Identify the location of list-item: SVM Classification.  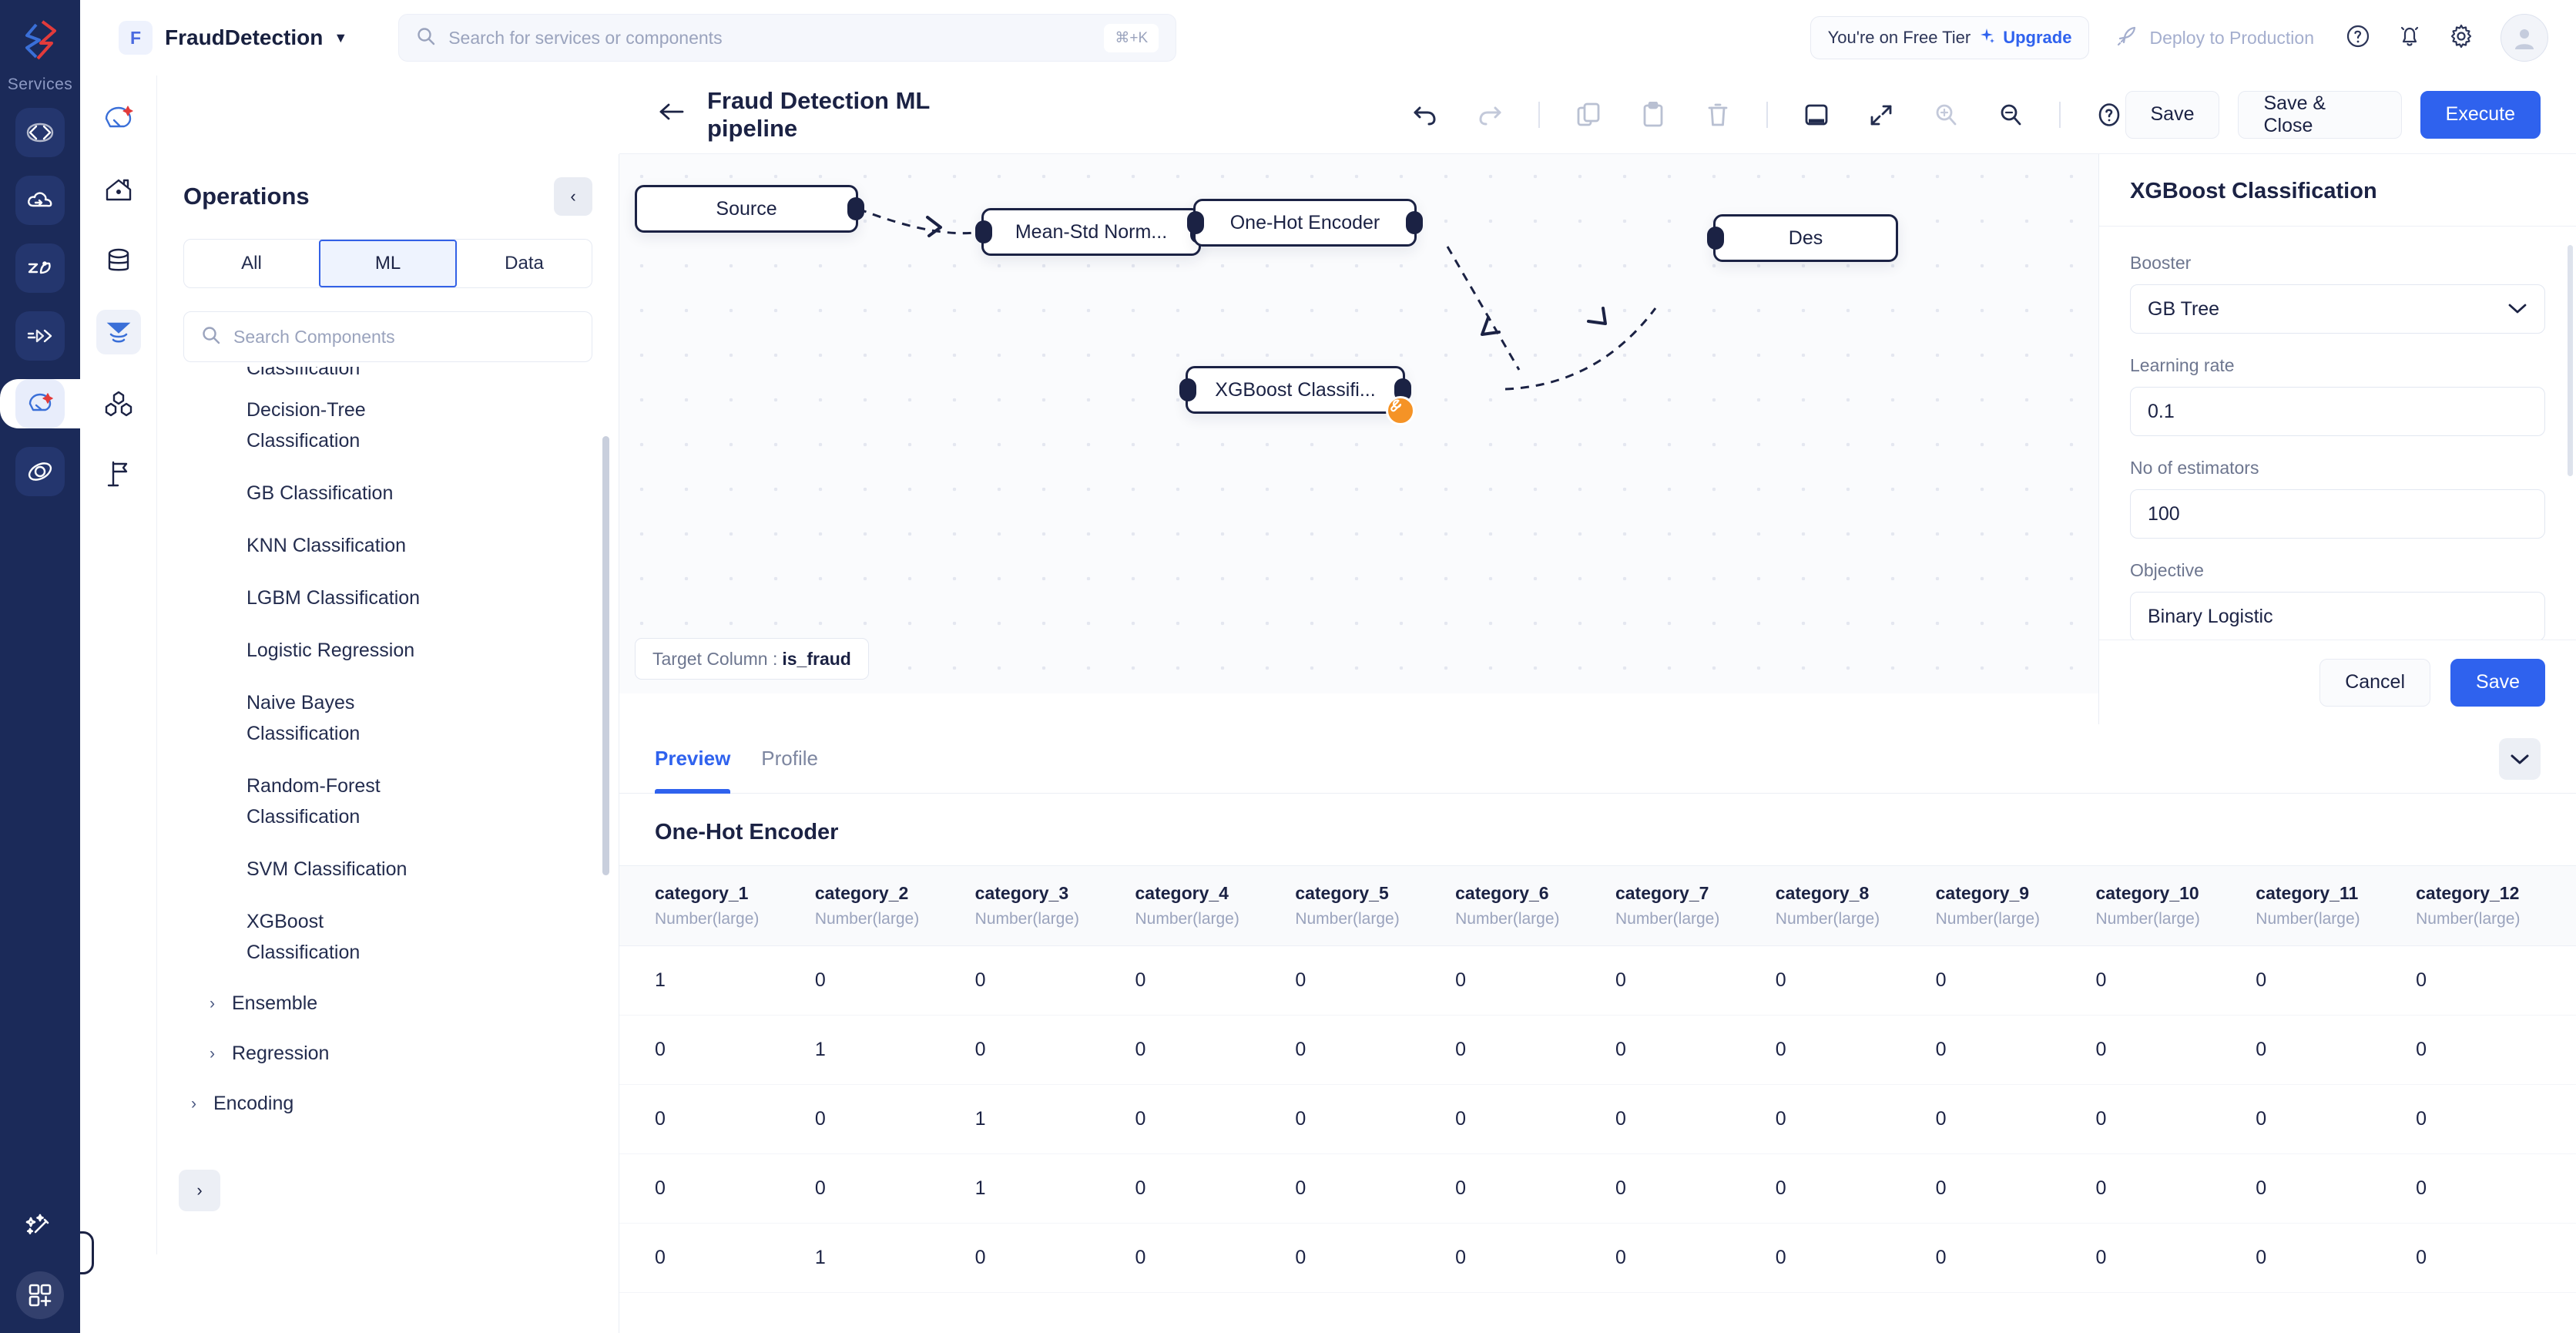
(310, 869).